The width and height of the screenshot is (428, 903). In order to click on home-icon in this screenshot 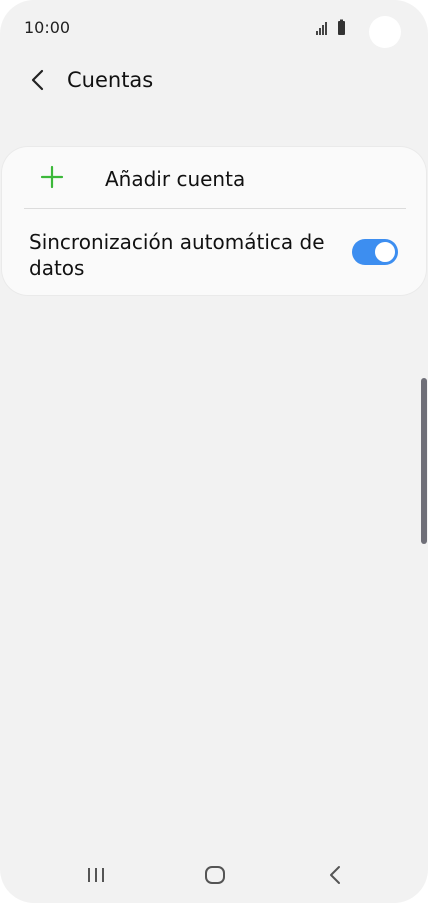, I will do `click(215, 875)`.